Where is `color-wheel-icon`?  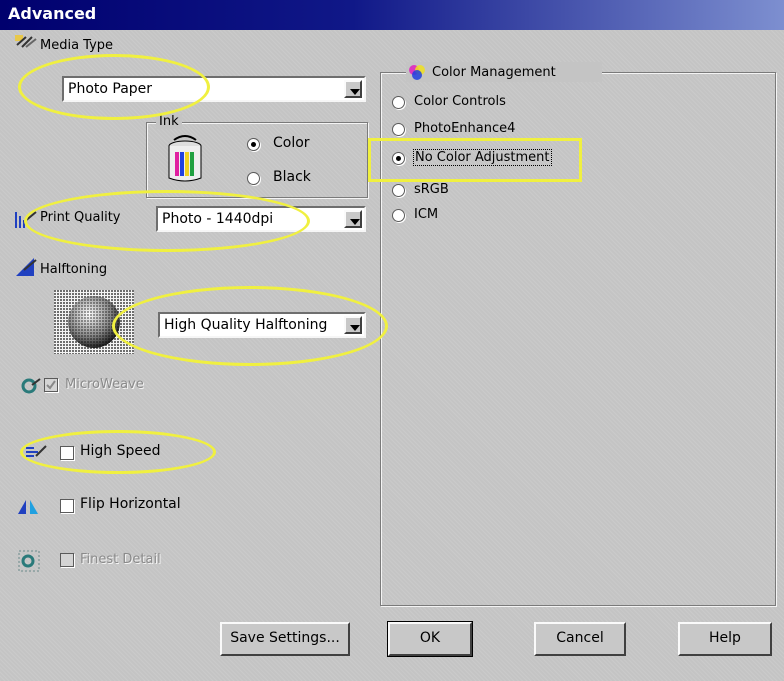
color-wheel-icon is located at coordinates (417, 72).